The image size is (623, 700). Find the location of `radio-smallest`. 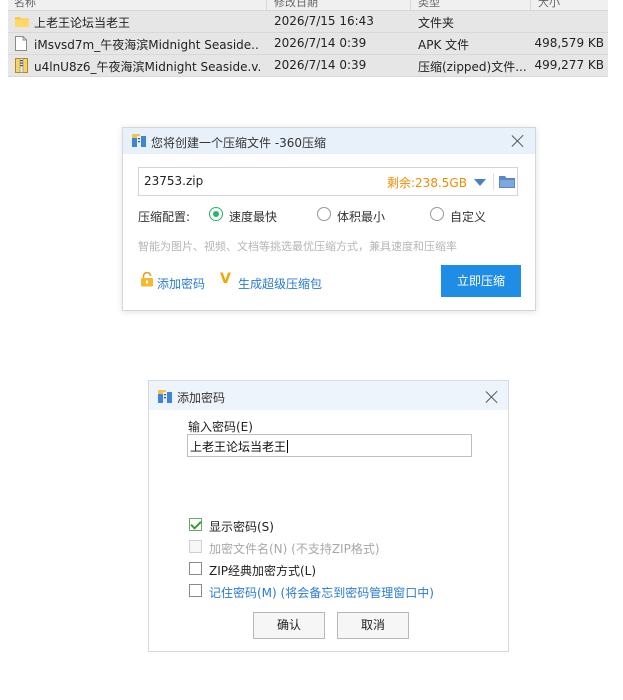

radio-smallest is located at coordinates (324, 214).